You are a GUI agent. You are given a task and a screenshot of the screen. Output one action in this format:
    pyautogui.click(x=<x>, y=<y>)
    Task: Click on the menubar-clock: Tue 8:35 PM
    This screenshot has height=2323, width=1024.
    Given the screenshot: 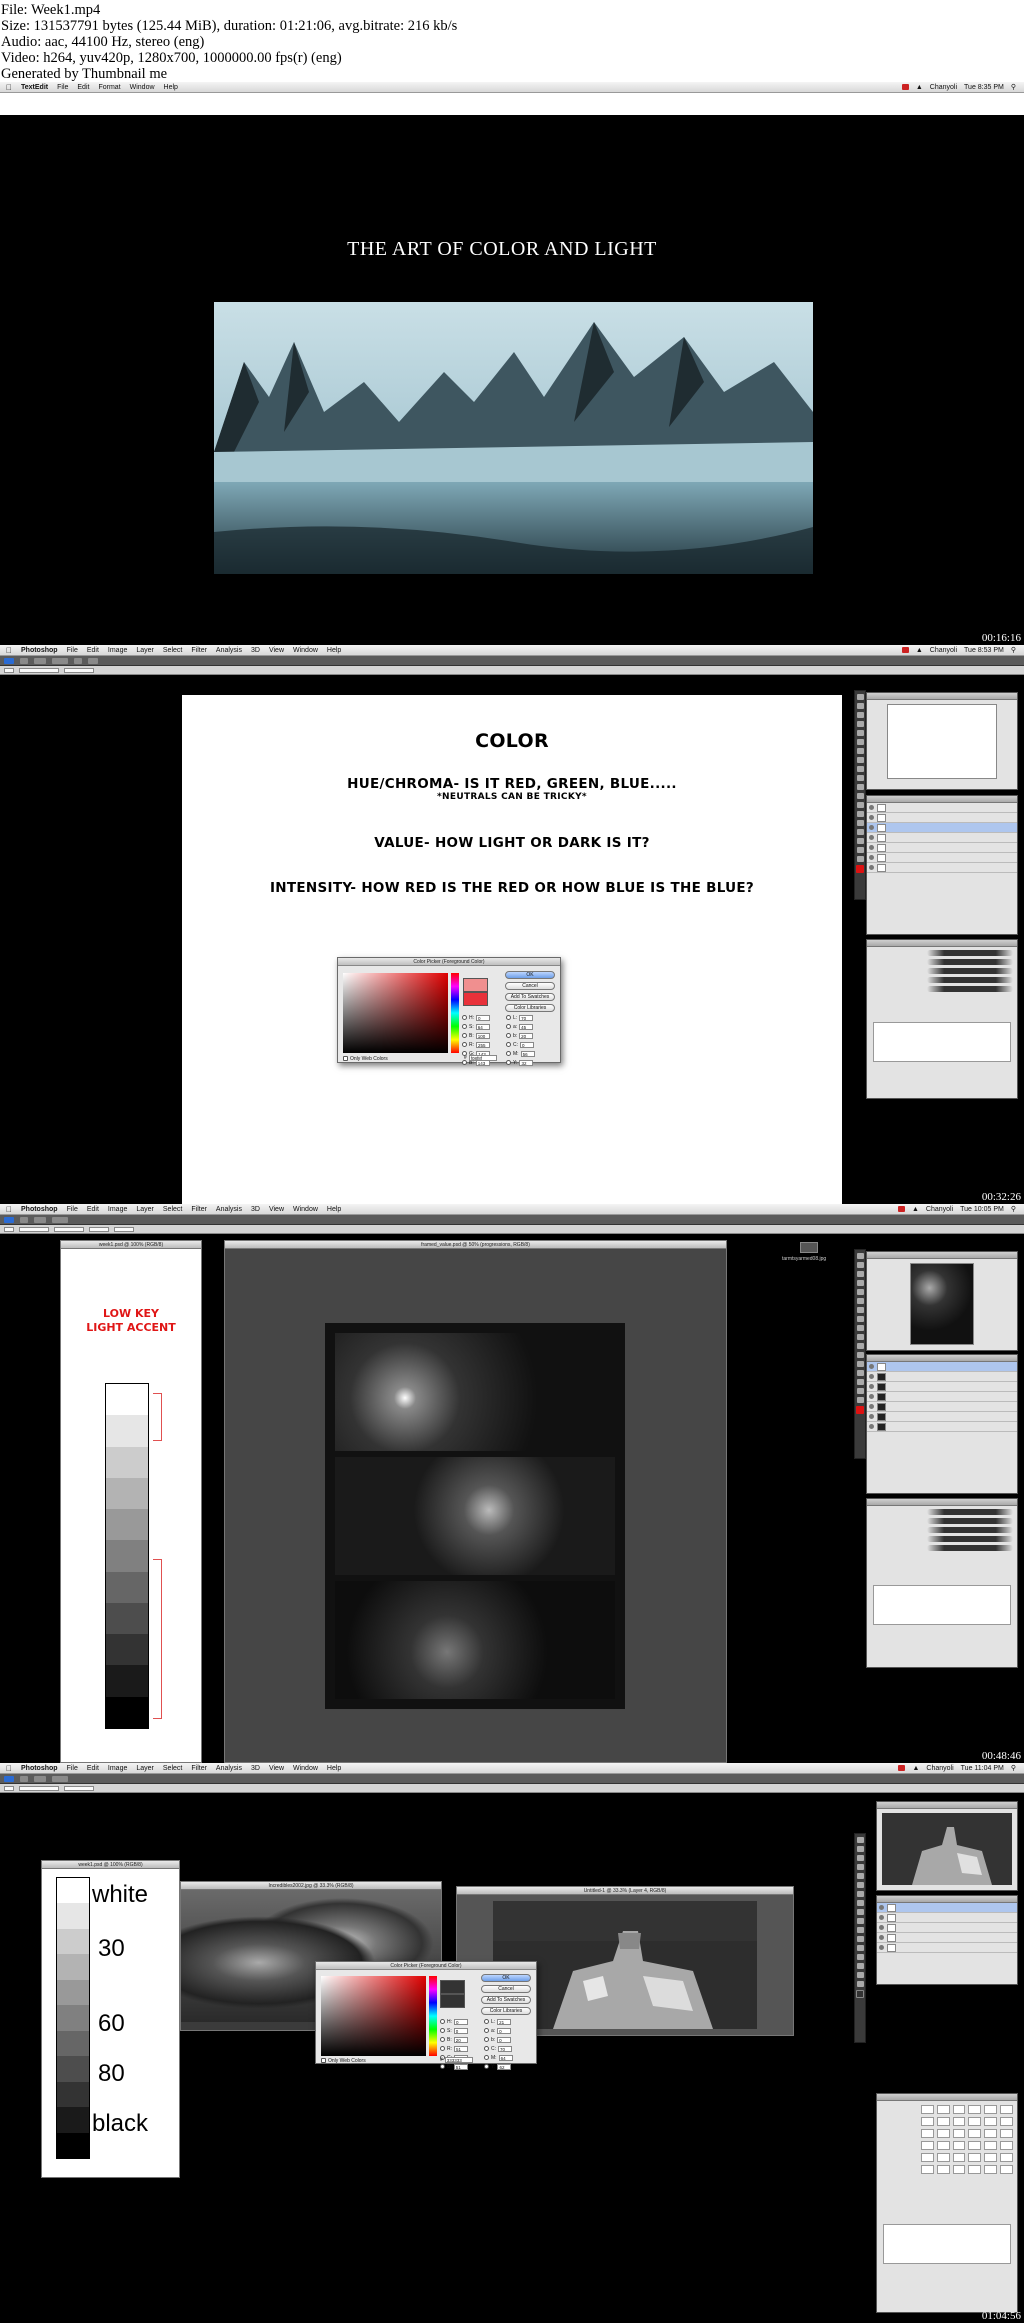 What is the action you would take?
    pyautogui.click(x=984, y=87)
    